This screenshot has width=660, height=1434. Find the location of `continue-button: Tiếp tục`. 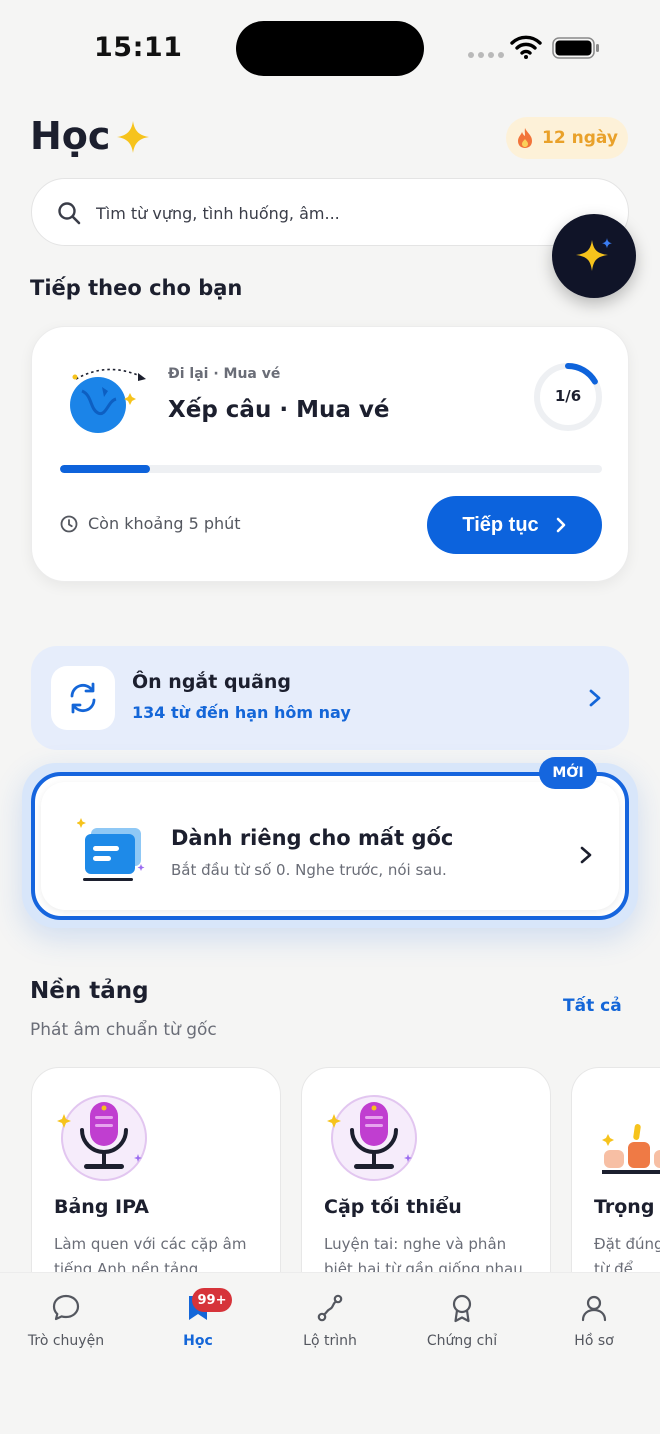

continue-button: Tiếp tục is located at coordinates (514, 525).